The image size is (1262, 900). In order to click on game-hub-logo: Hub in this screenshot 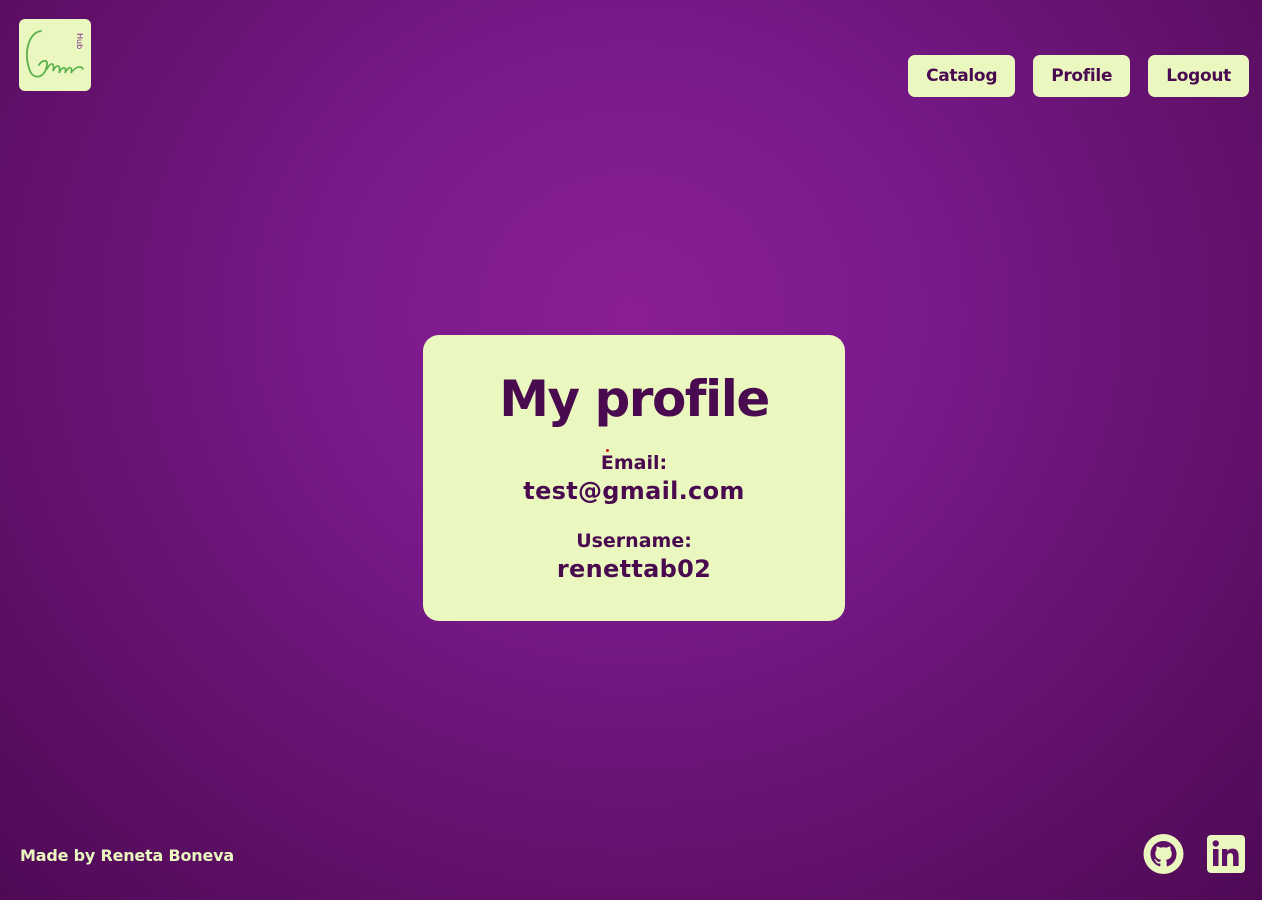, I will do `click(55, 55)`.